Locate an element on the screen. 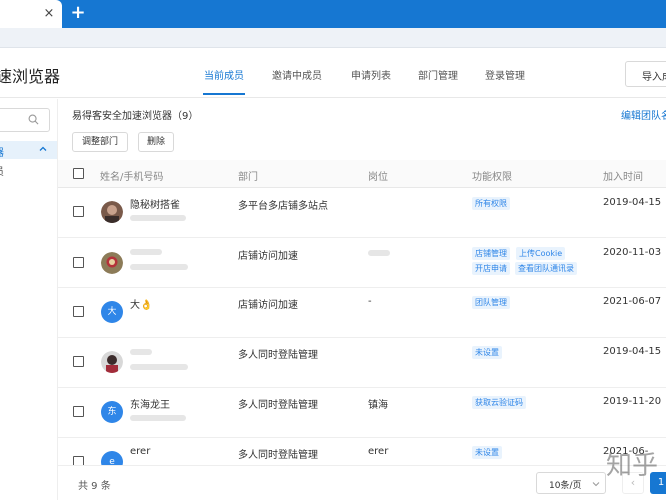 The height and width of the screenshot is (500, 666). member-name: 东海龙王 is located at coordinates (150, 405).